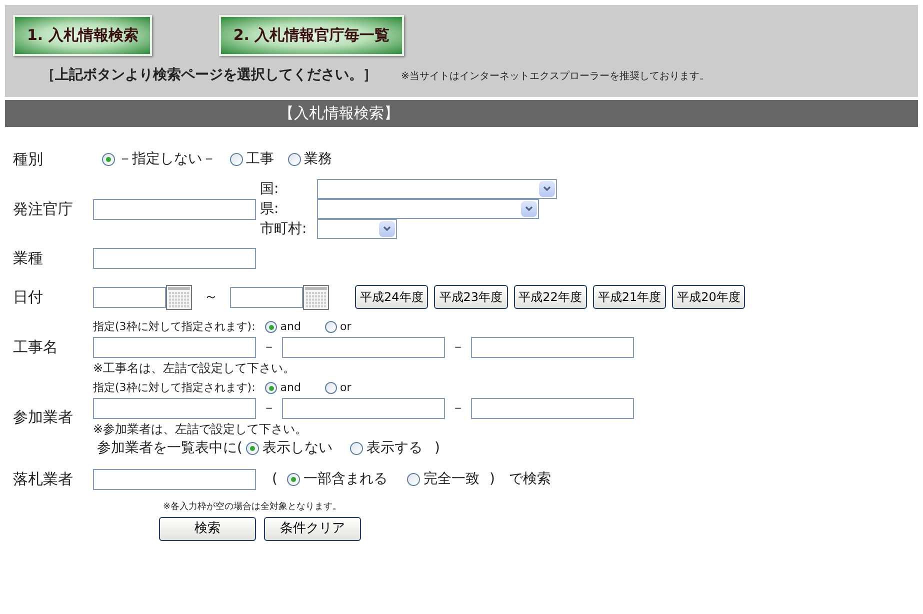  What do you see at coordinates (260, 159) in the screenshot?
I see `radio-label: 工事` at bounding box center [260, 159].